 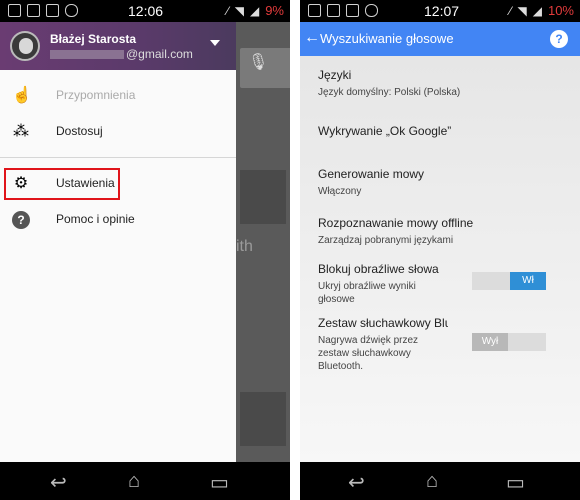 I want to click on avatar, so click(x=25, y=46).